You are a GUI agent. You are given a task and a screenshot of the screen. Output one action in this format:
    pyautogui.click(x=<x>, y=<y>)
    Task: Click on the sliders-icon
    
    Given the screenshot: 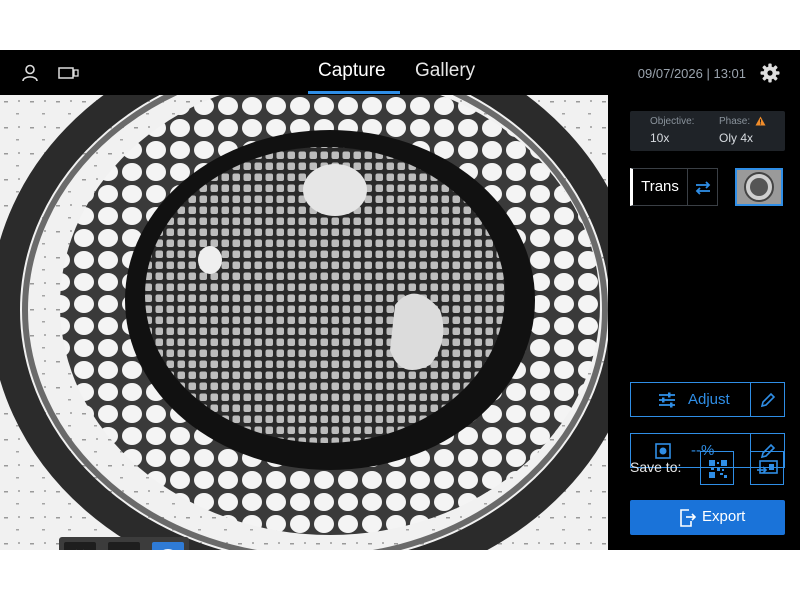 What is the action you would take?
    pyautogui.click(x=667, y=400)
    